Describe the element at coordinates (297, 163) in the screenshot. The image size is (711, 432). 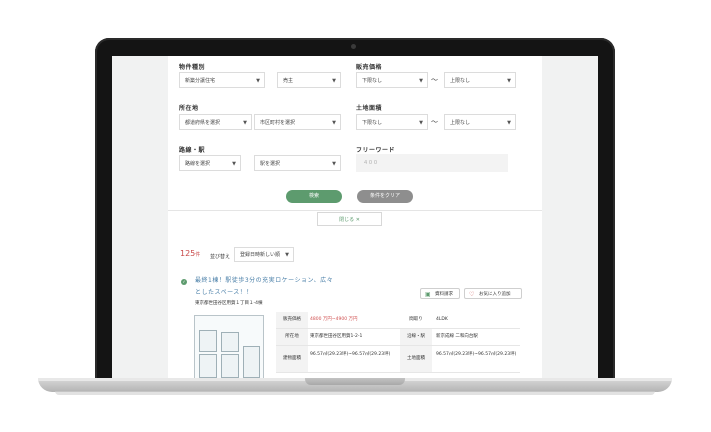
I see `station-select: 駅を選択 ▼` at that location.